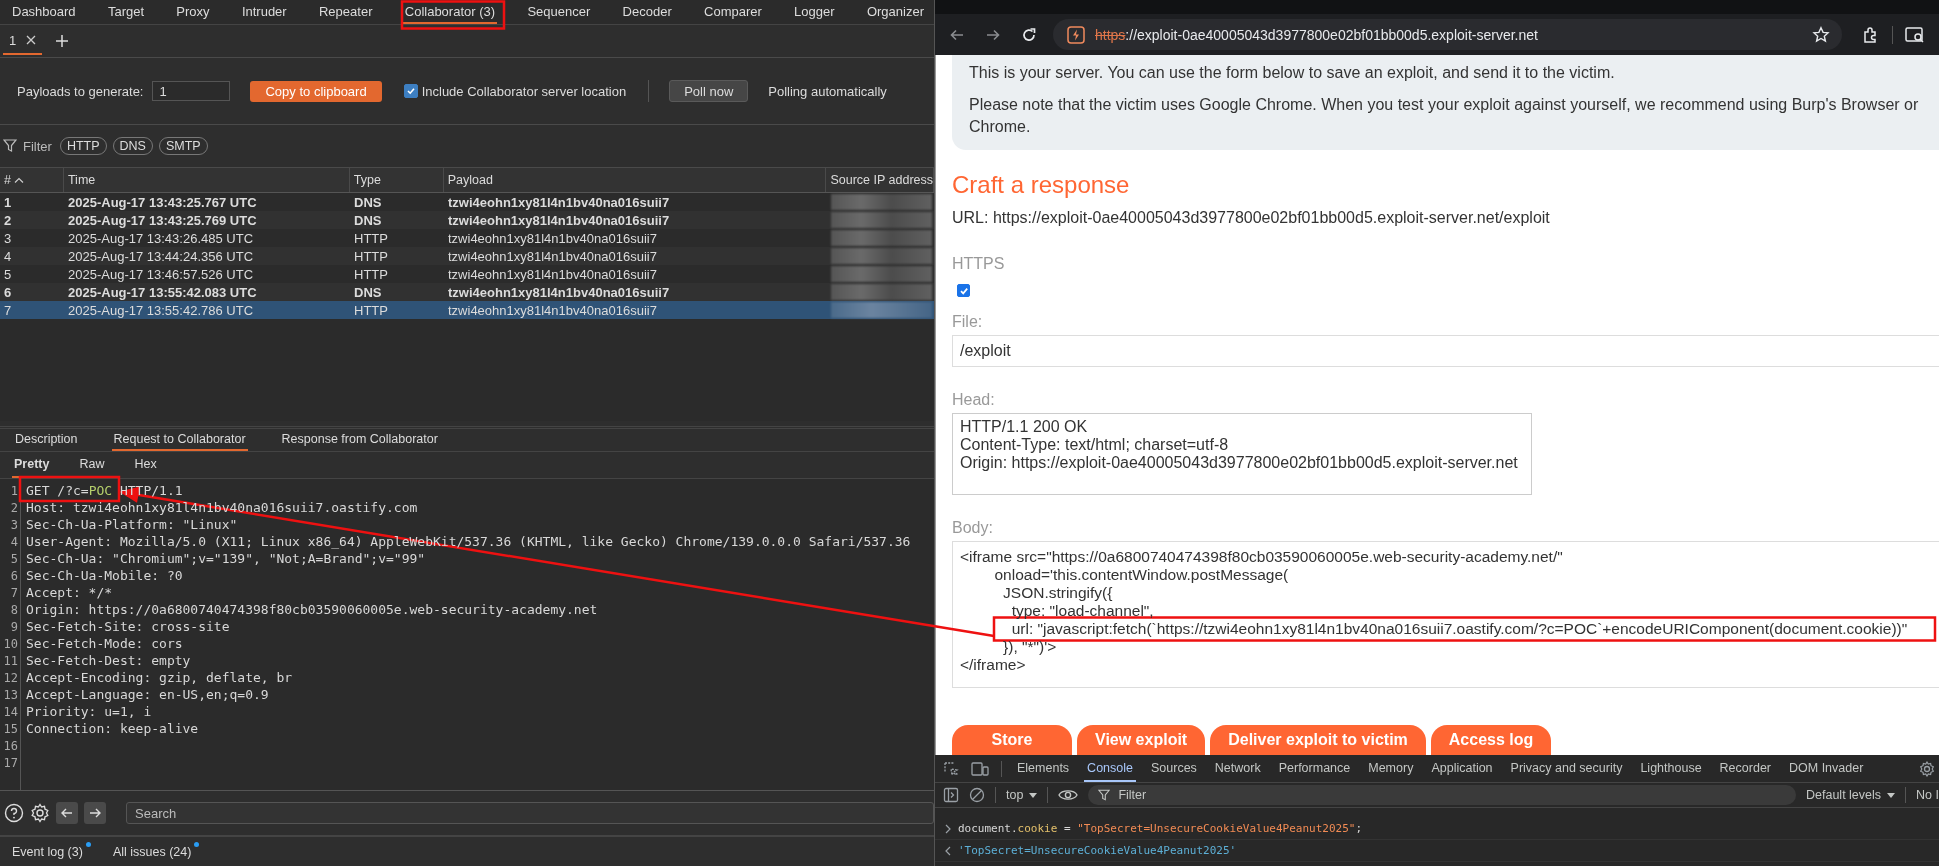 Image resolution: width=1939 pixels, height=866 pixels. What do you see at coordinates (895, 12) in the screenshot?
I see `tab: Organizer` at bounding box center [895, 12].